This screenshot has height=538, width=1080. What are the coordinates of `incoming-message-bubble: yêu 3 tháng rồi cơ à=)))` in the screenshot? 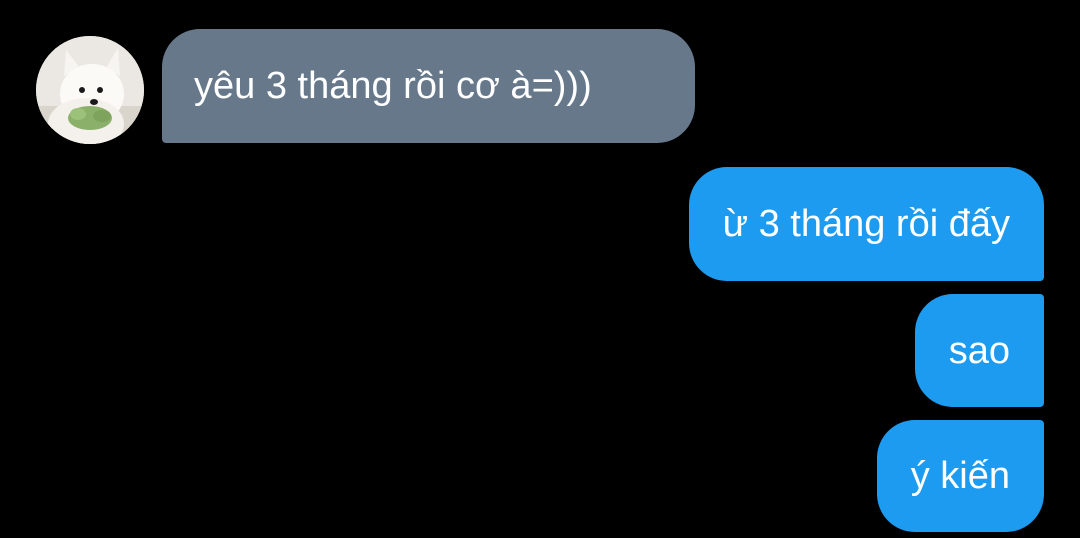 It's located at (428, 86).